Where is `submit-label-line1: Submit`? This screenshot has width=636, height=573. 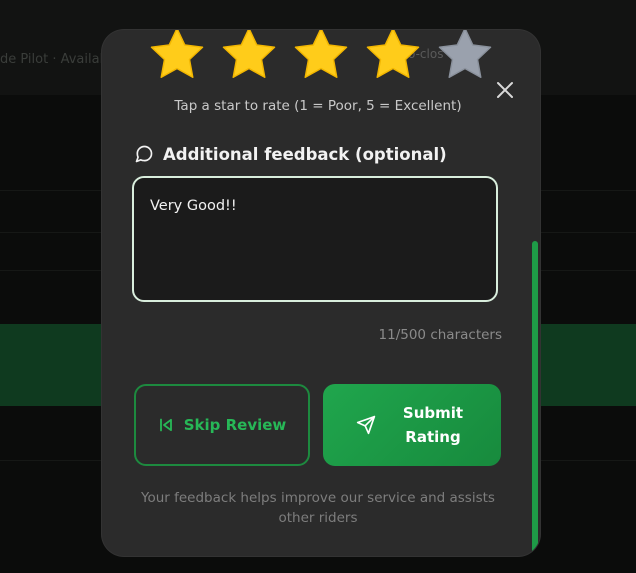 submit-label-line1: Submit is located at coordinates (433, 413).